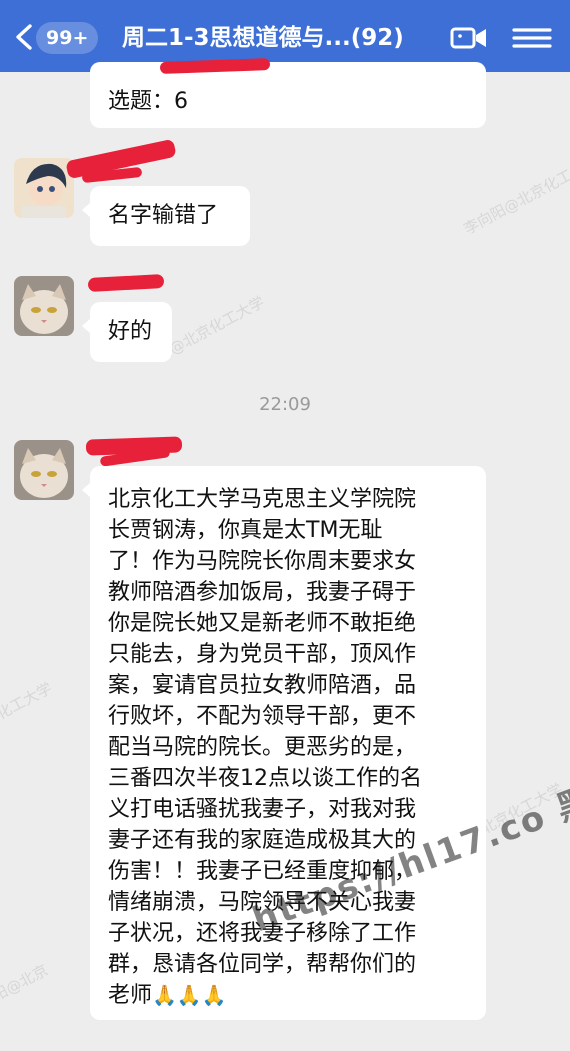 The image size is (570, 1051). I want to click on message-line: 了！作为马院院长你周末要求女, so click(262, 561).